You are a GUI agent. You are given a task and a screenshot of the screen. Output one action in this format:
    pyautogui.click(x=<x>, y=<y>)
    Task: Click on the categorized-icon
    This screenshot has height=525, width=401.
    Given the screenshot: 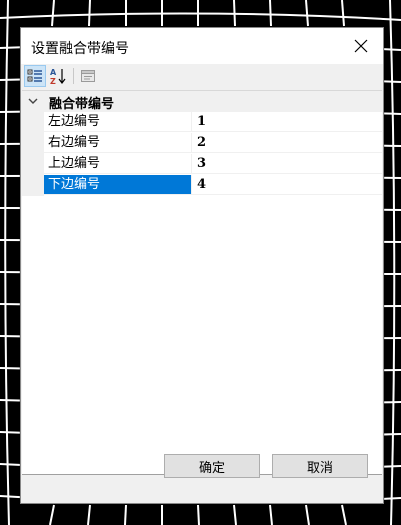 What is the action you would take?
    pyautogui.click(x=34, y=75)
    